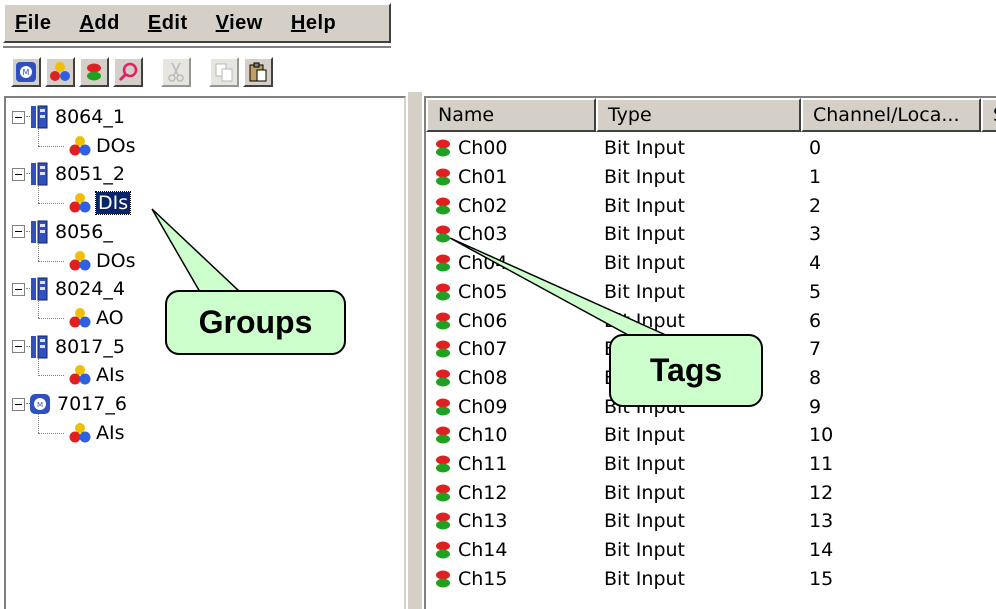  I want to click on callout-pointers, so click(410, 272).